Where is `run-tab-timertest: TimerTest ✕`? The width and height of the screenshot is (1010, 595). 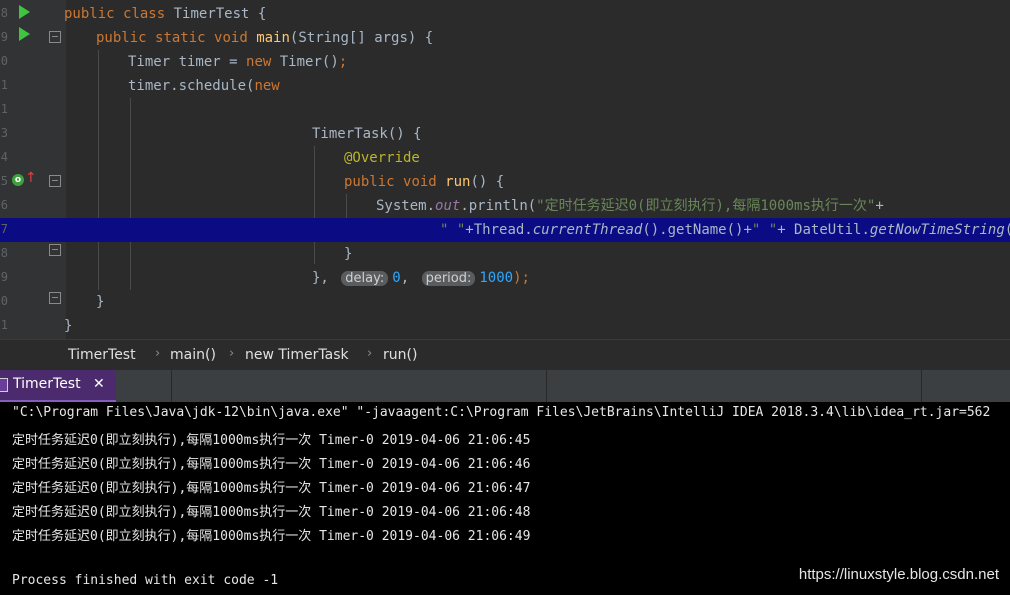 run-tab-timertest: TimerTest ✕ is located at coordinates (58, 386).